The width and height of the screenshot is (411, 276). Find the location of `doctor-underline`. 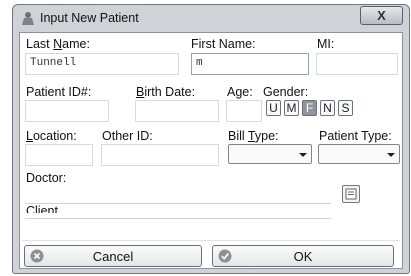

doctor-underline is located at coordinates (178, 203).